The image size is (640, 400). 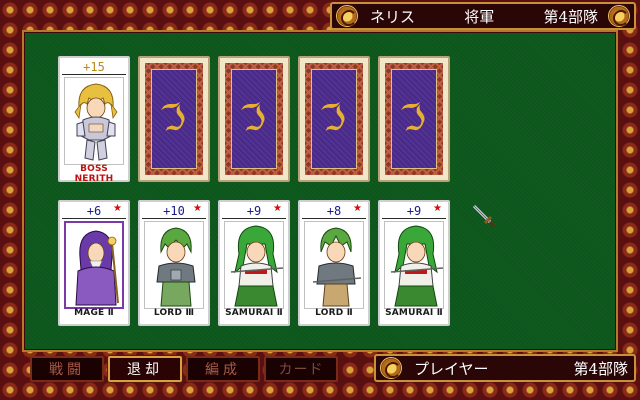 I want to click on command-menu: 戦闘 退却 編成 カード, so click(x=199, y=369).